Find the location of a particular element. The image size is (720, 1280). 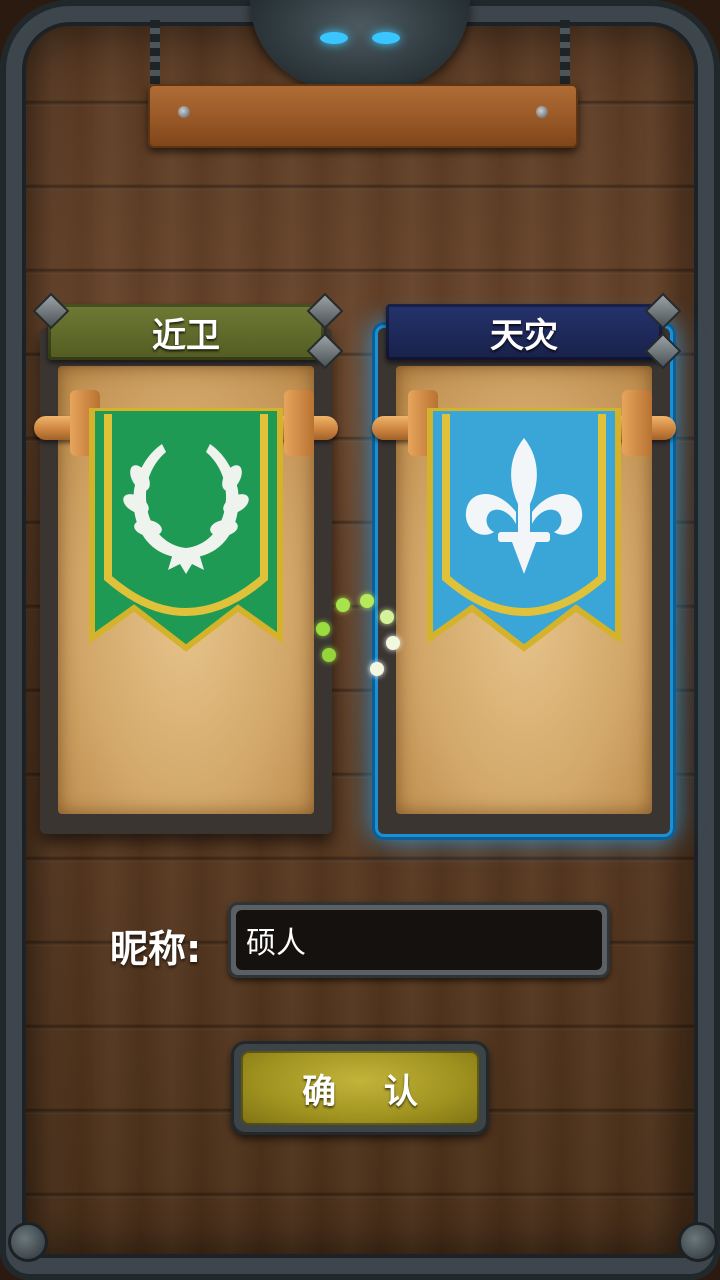

right-chain is located at coordinates (565, 55).